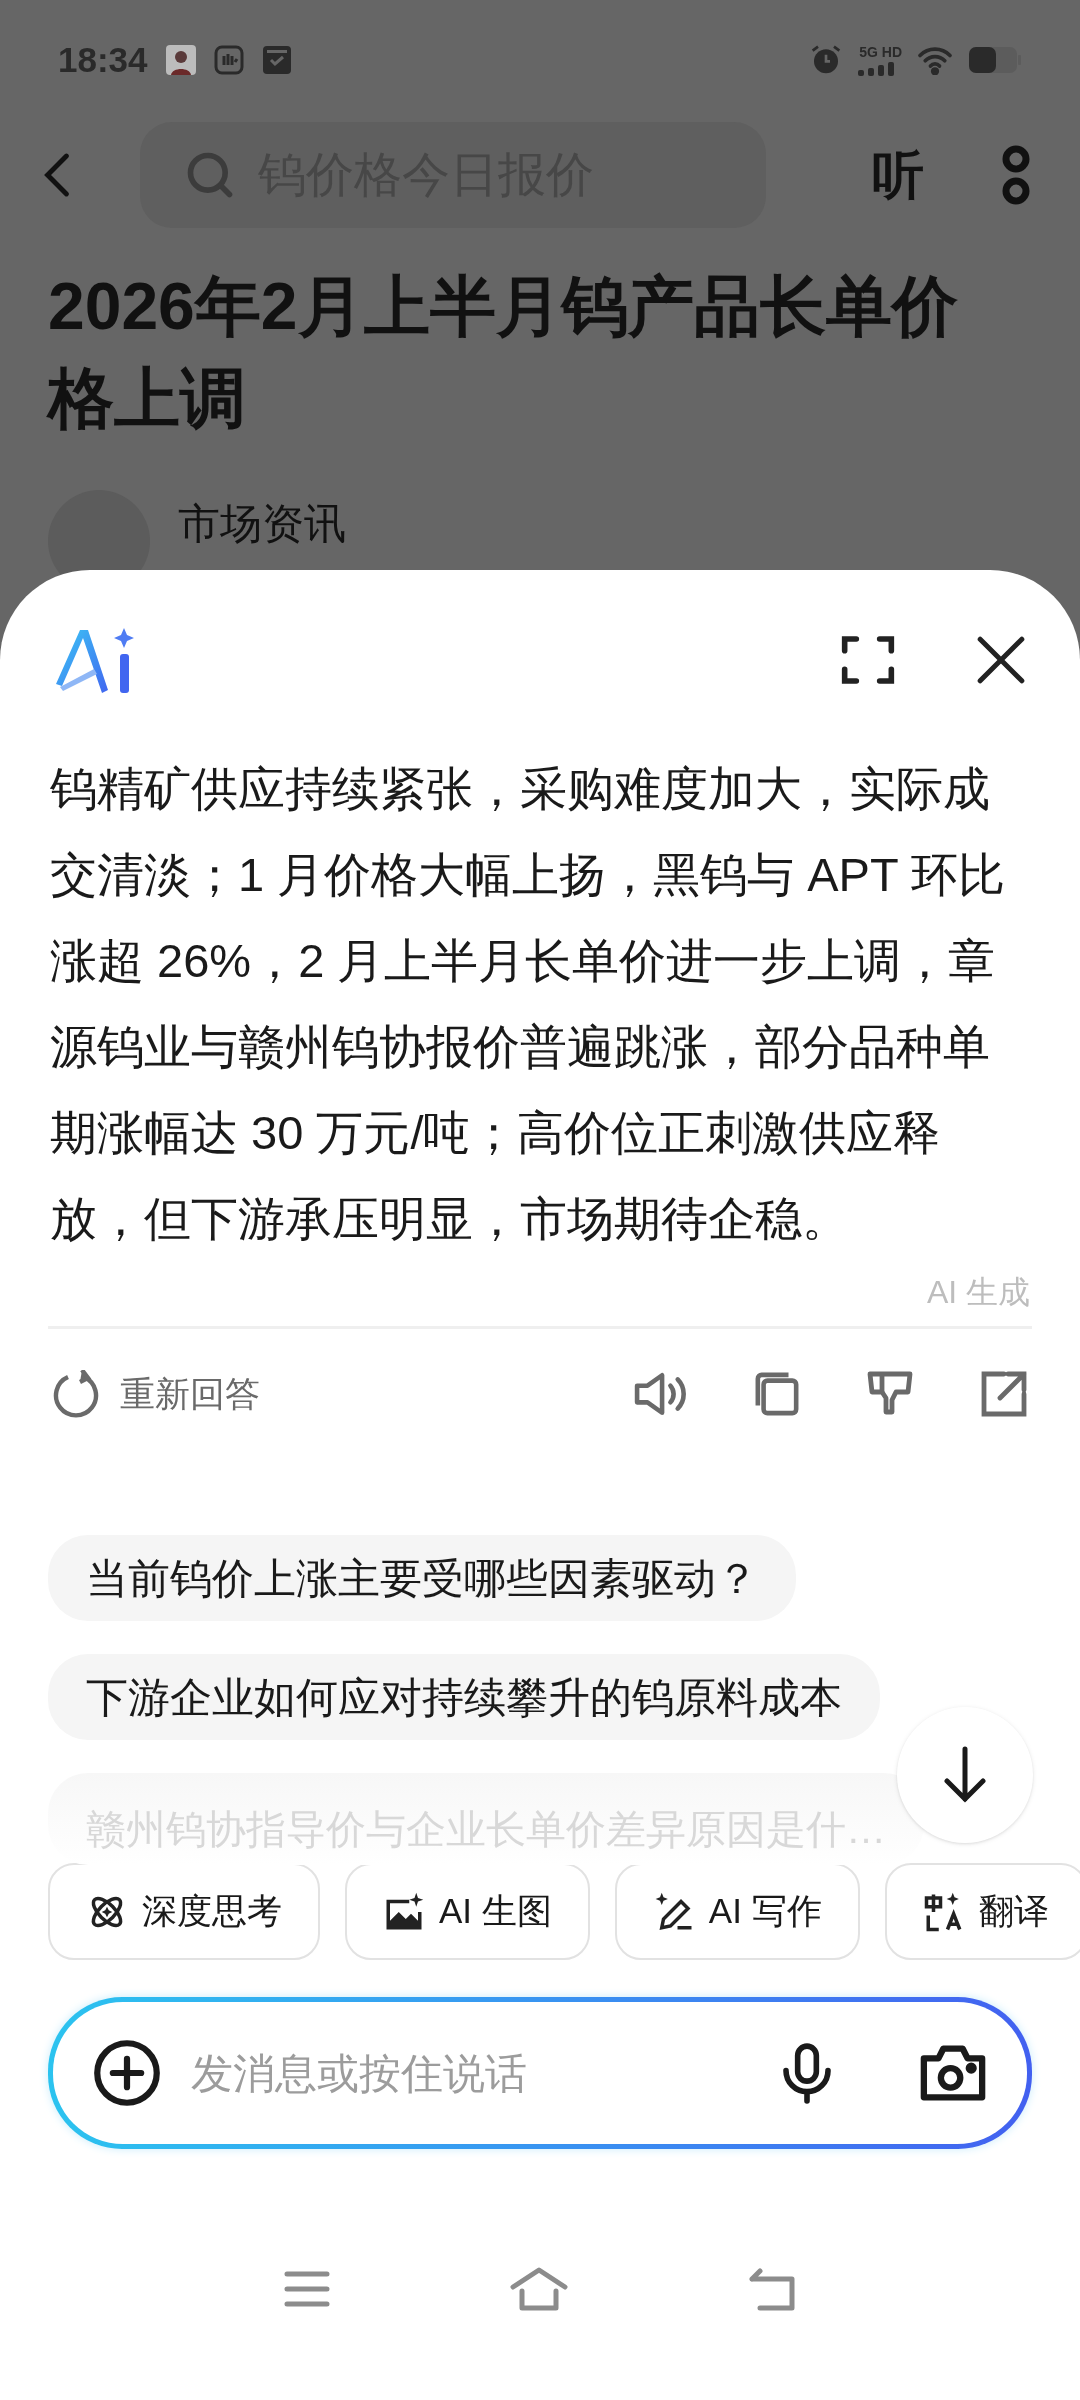 The width and height of the screenshot is (1080, 2400). I want to click on camera-icon, so click(953, 2073).